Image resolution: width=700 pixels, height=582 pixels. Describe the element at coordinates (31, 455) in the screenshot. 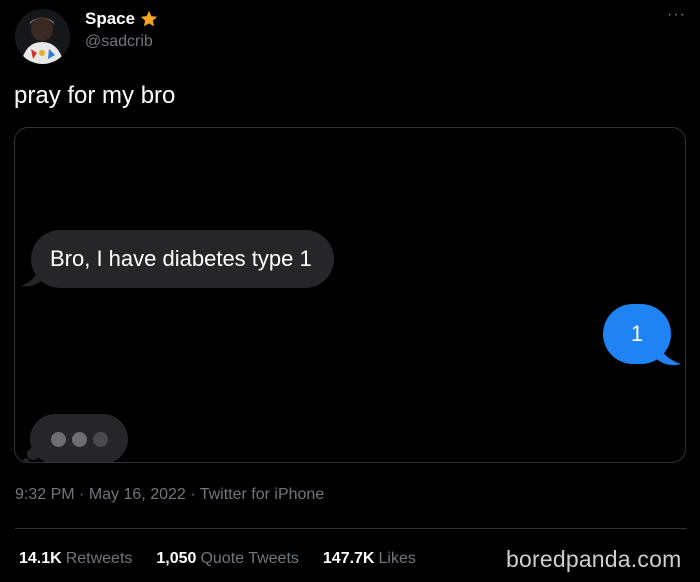

I see `typing-bubble-tail` at that location.